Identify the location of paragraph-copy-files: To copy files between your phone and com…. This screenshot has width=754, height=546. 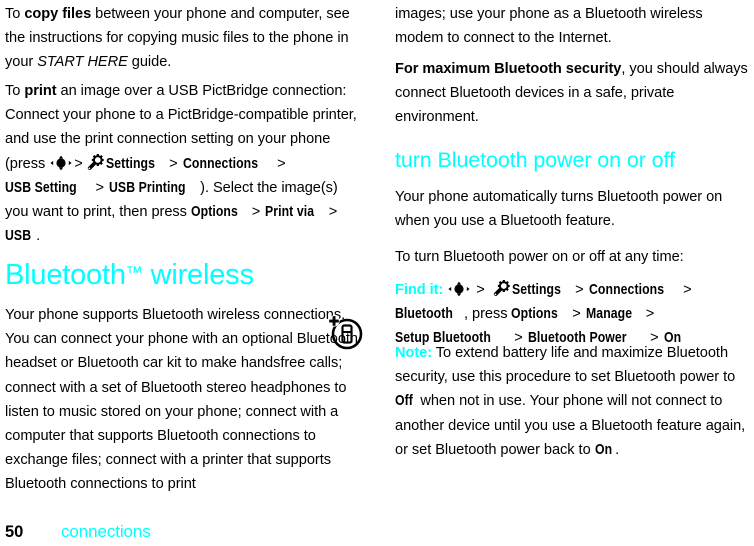
(185, 38).